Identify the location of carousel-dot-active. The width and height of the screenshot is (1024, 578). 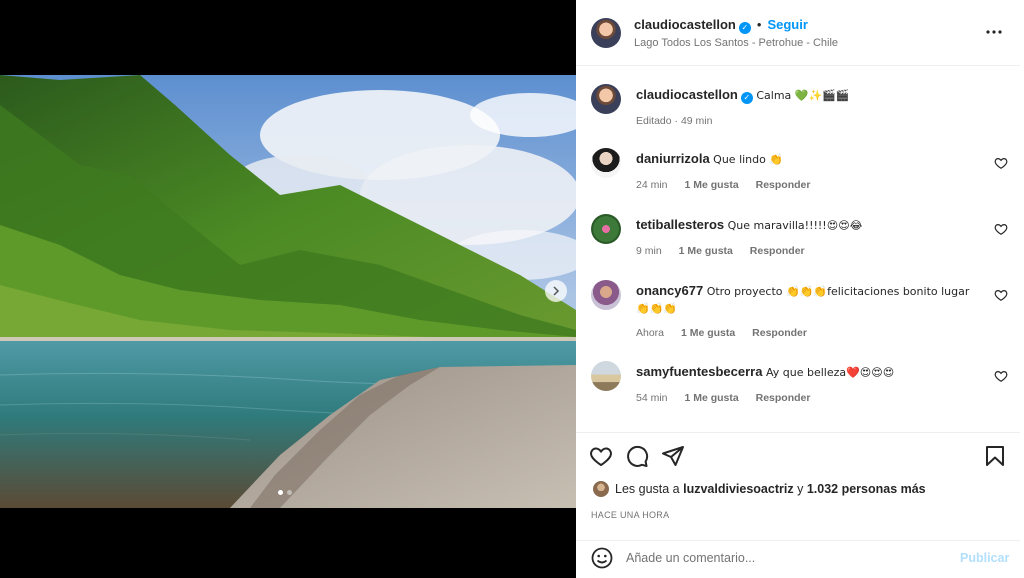
(280, 492).